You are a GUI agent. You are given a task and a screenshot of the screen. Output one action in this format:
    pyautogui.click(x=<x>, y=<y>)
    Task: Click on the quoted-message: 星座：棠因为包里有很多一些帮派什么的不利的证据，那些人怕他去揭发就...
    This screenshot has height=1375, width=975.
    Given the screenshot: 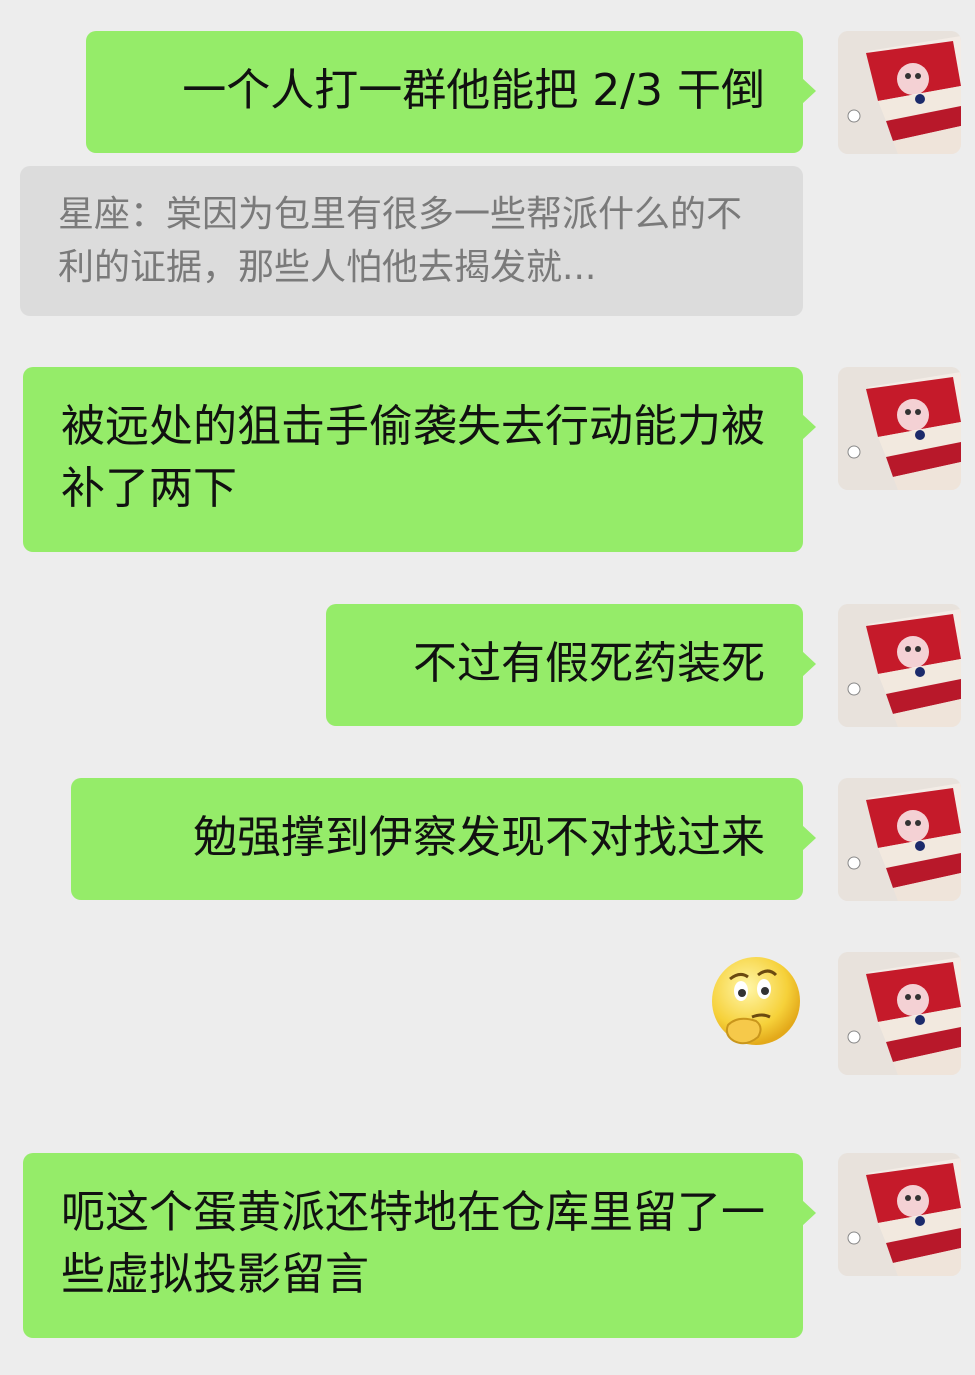 What is the action you would take?
    pyautogui.click(x=411, y=241)
    